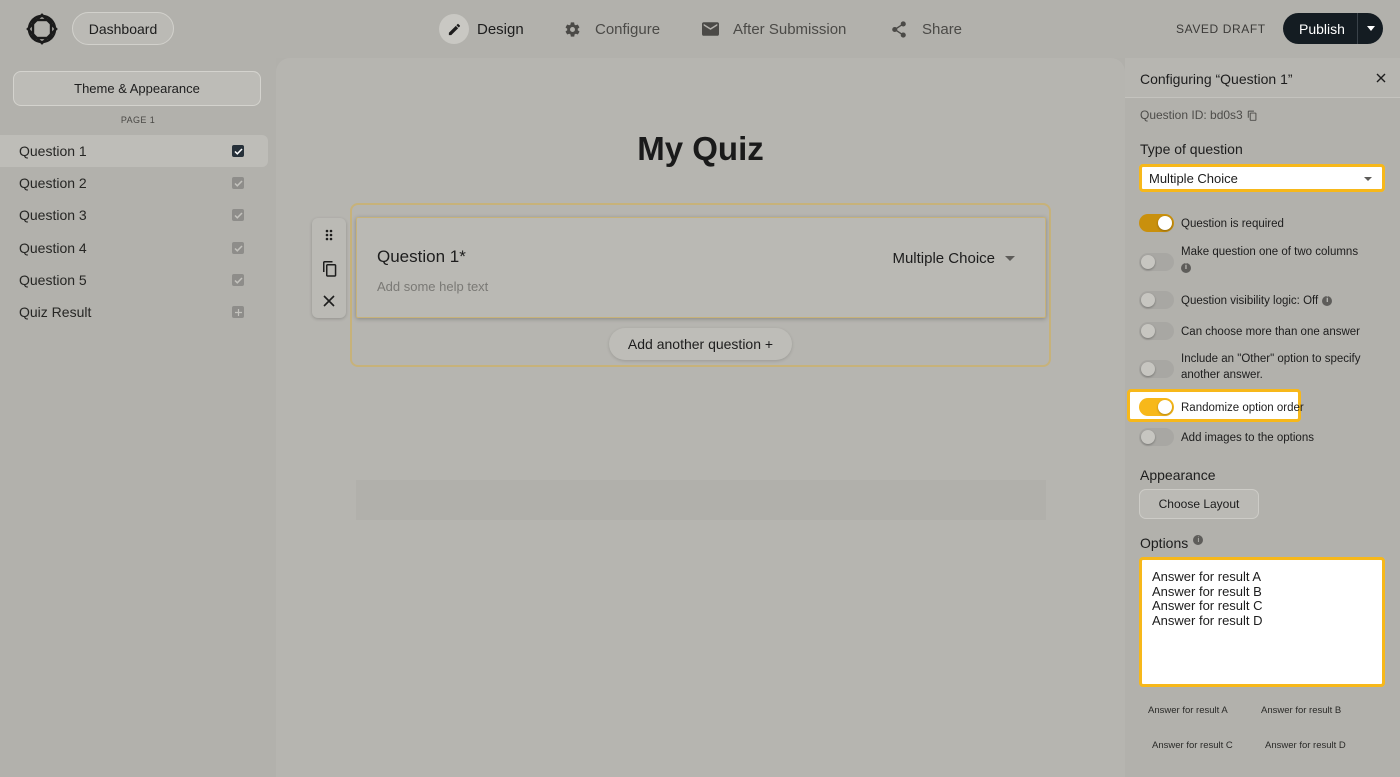  I want to click on toggle-label: Question visibility logic: Off i, so click(1281, 301).